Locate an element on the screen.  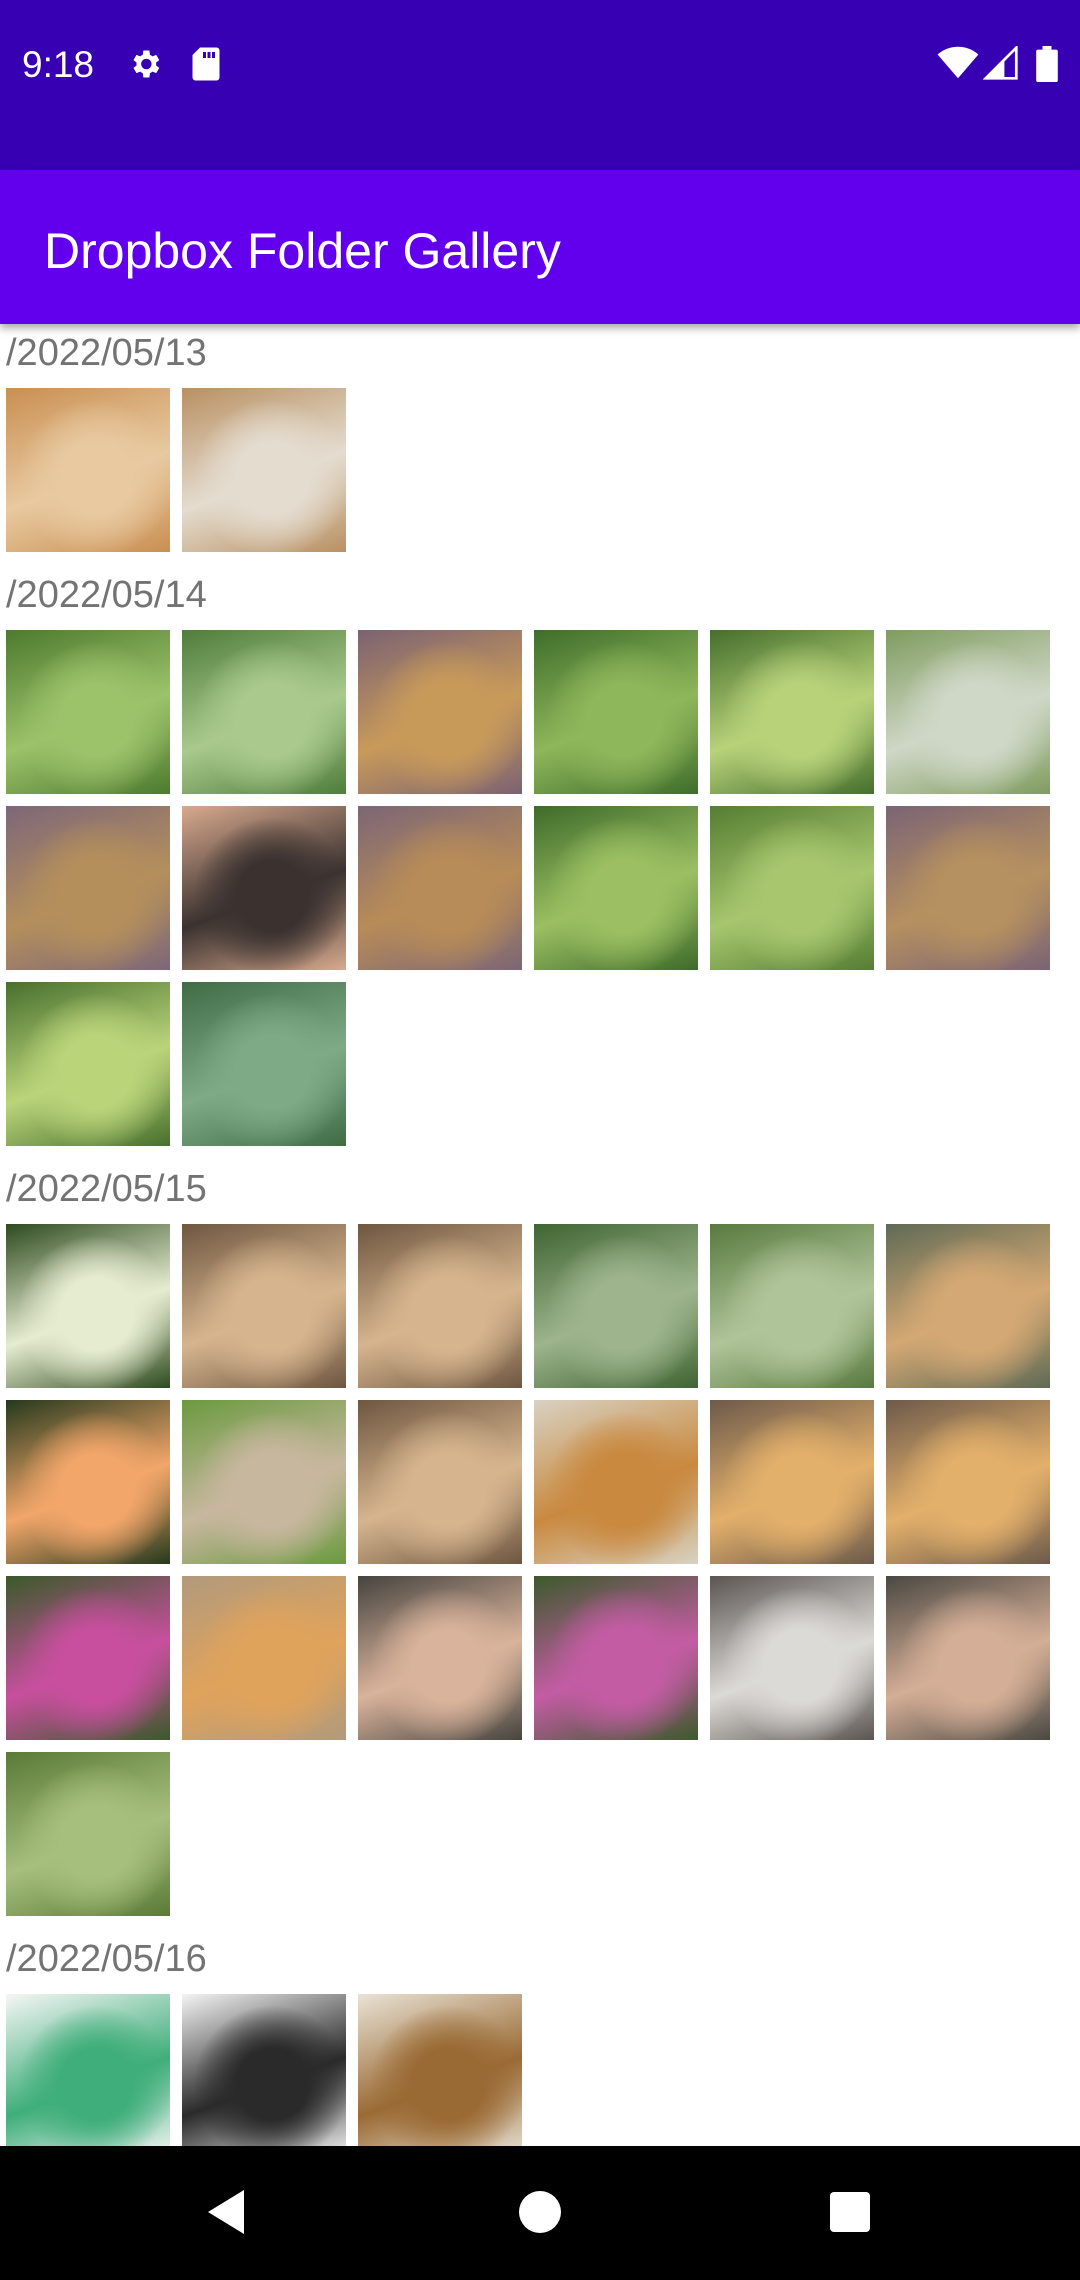
home-icon is located at coordinates (540, 2214).